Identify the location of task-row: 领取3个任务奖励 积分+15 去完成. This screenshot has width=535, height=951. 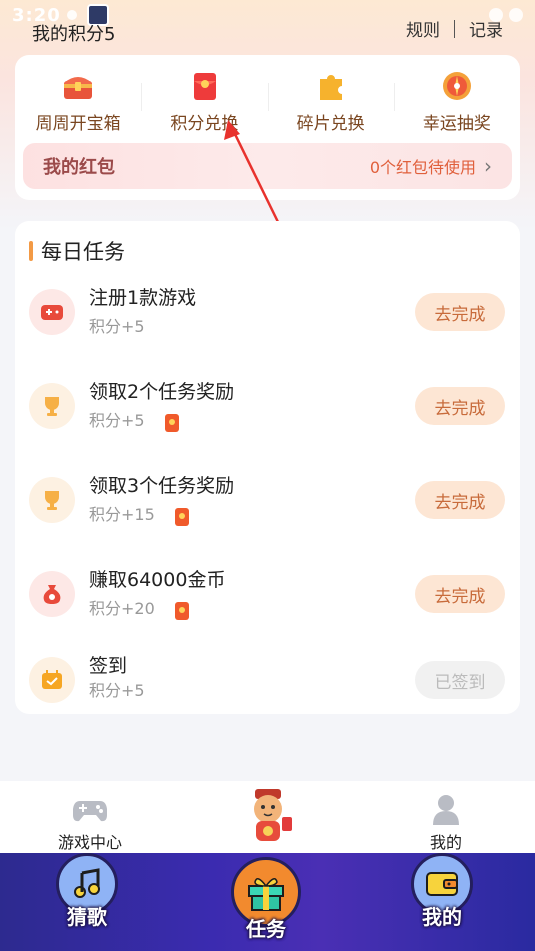
(267, 498).